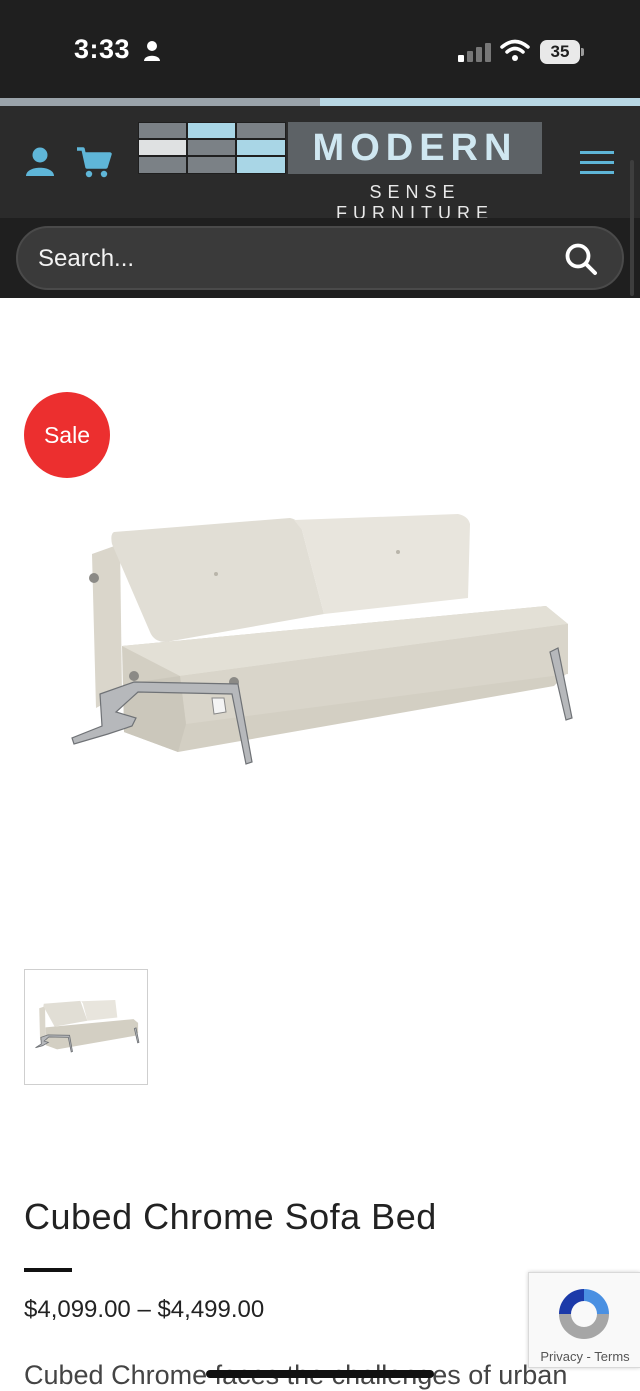  What do you see at coordinates (40, 163) in the screenshot?
I see `account-icon` at bounding box center [40, 163].